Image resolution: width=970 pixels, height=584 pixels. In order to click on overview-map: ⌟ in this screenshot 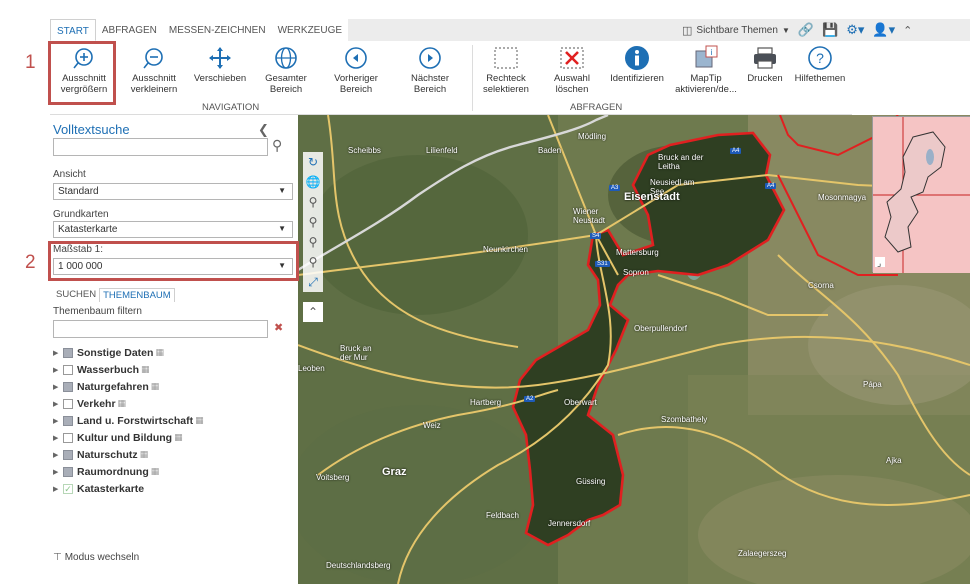, I will do `click(921, 194)`.